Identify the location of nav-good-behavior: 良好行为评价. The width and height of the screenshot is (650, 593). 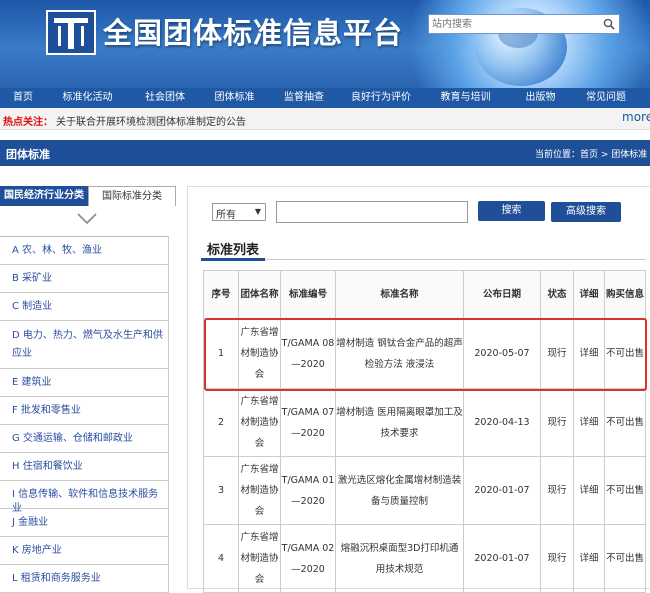
(381, 98).